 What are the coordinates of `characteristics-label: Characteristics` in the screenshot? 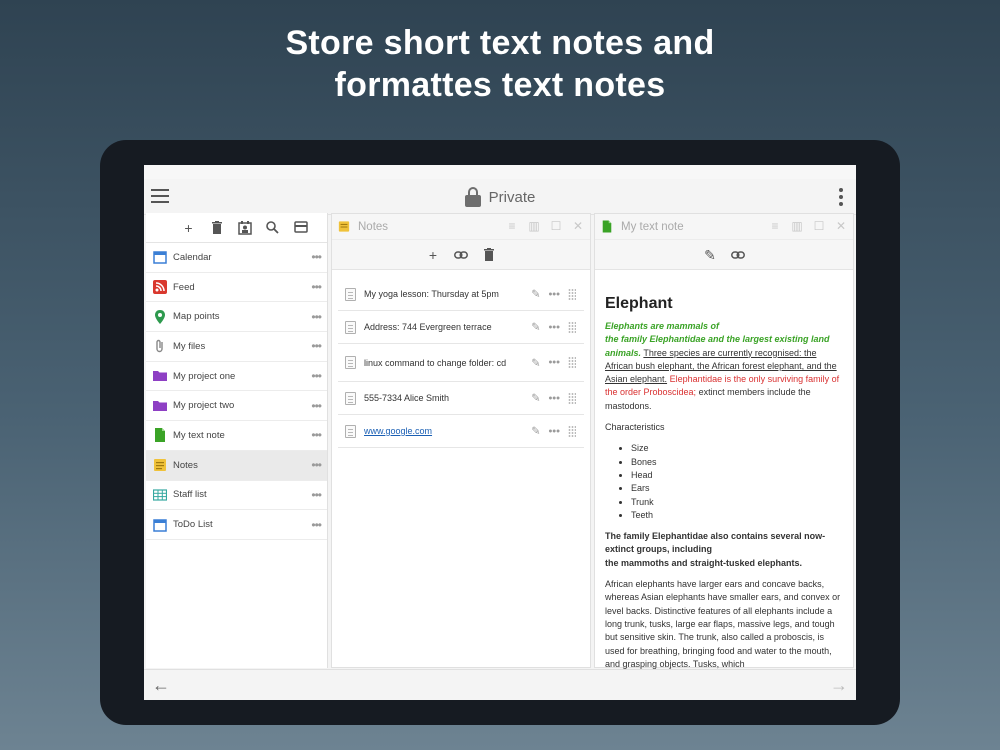 It's located at (635, 427).